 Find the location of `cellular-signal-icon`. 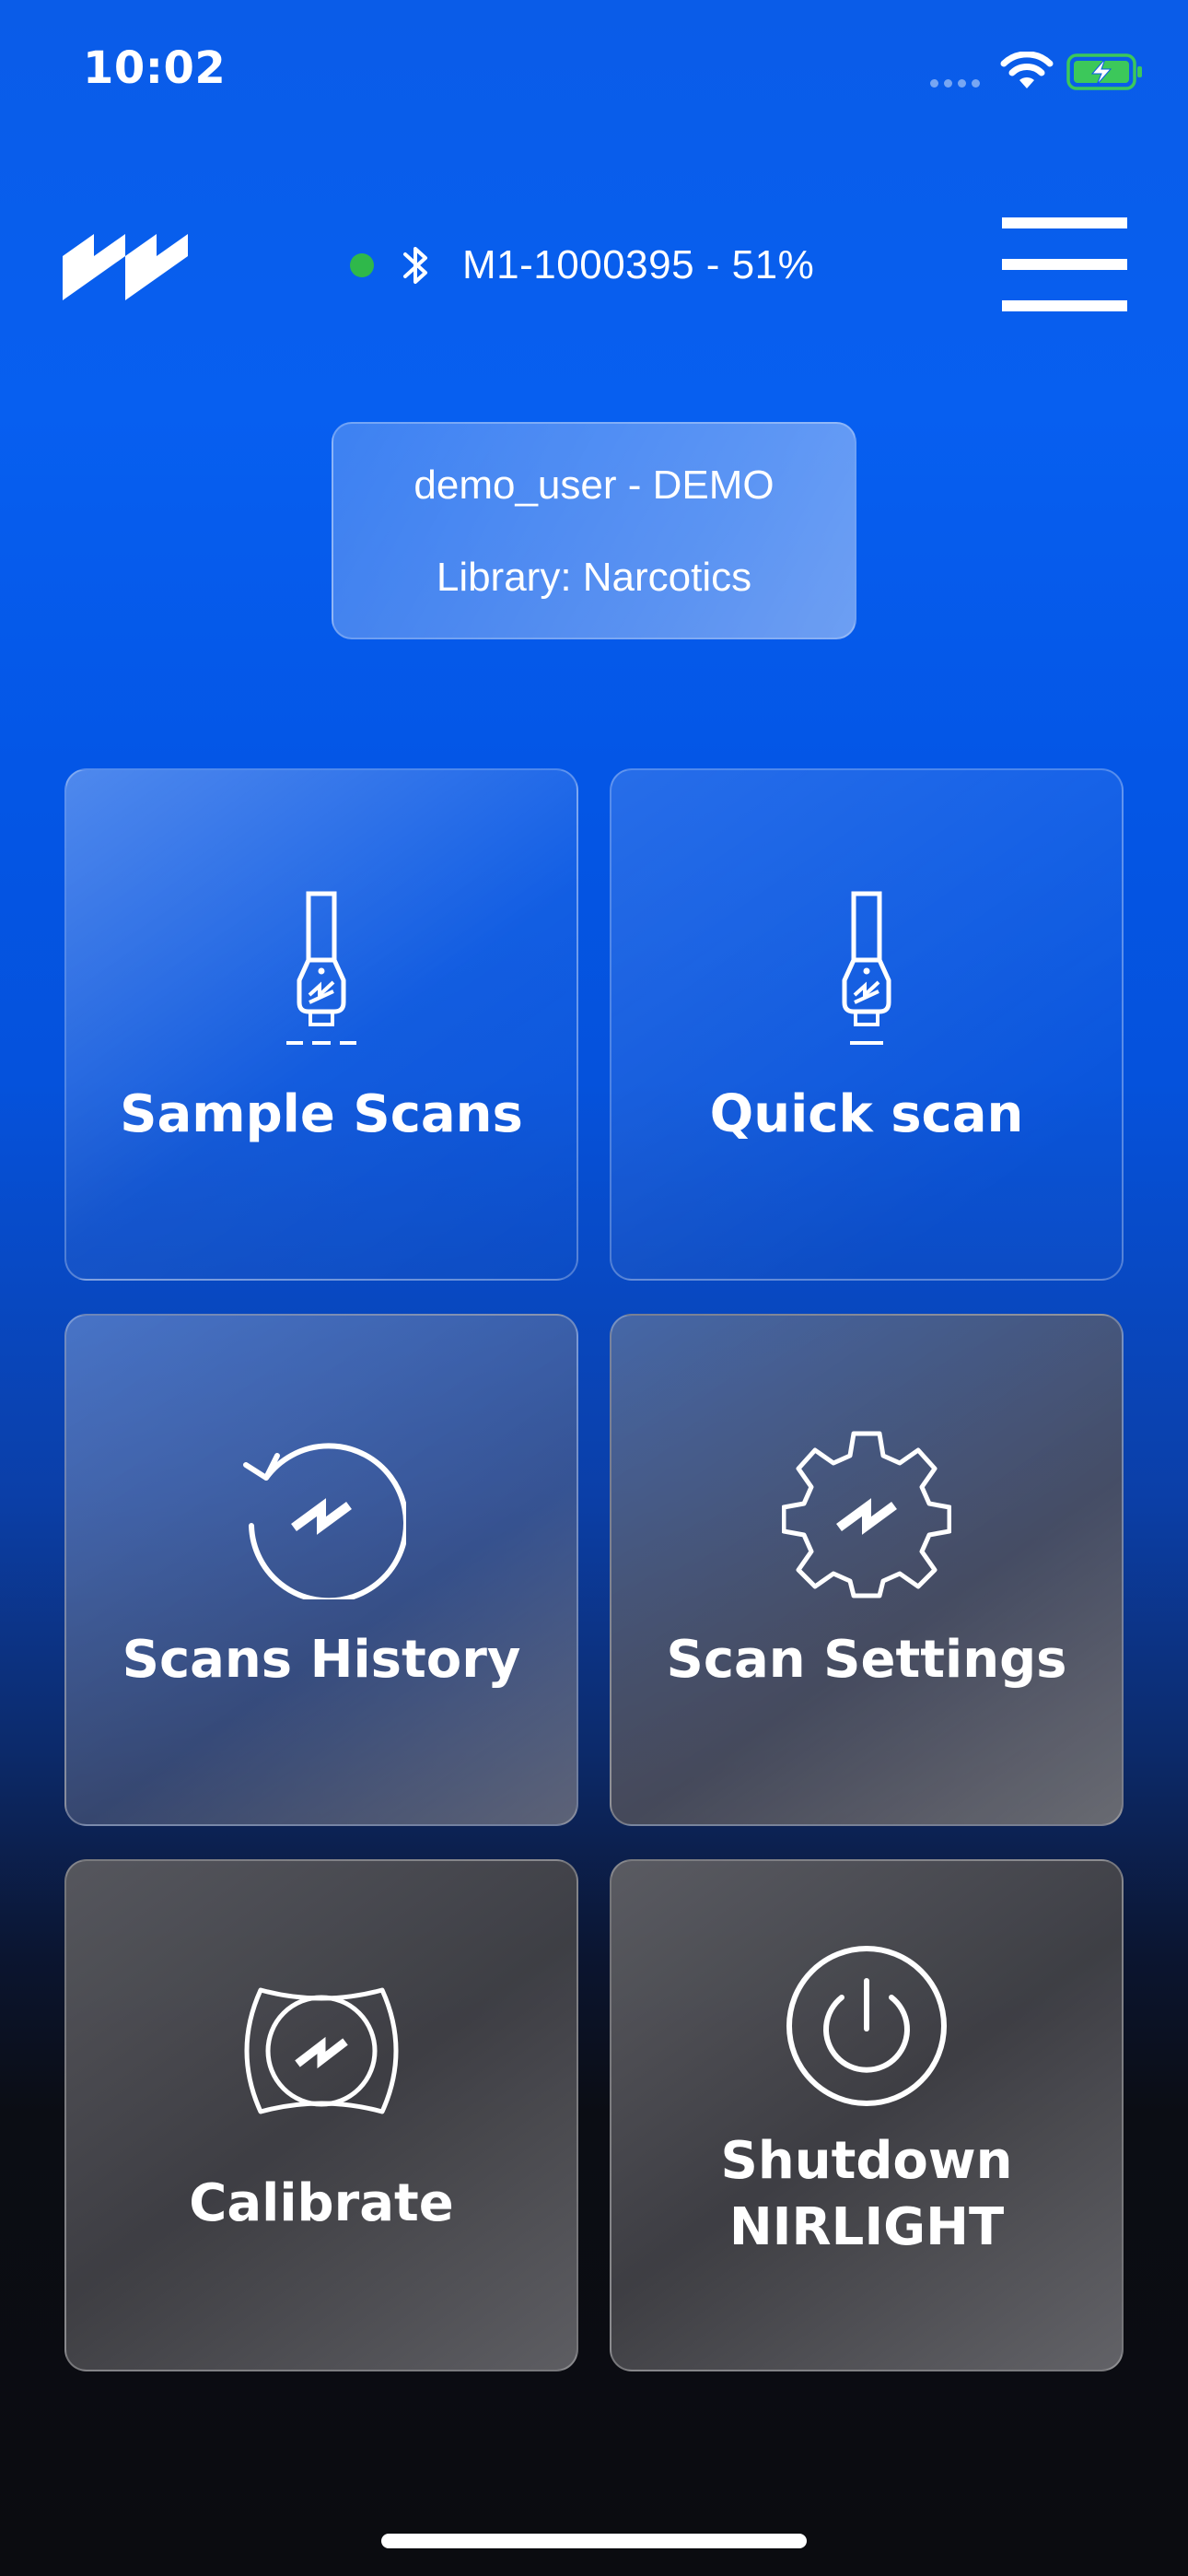

cellular-signal-icon is located at coordinates (955, 83).